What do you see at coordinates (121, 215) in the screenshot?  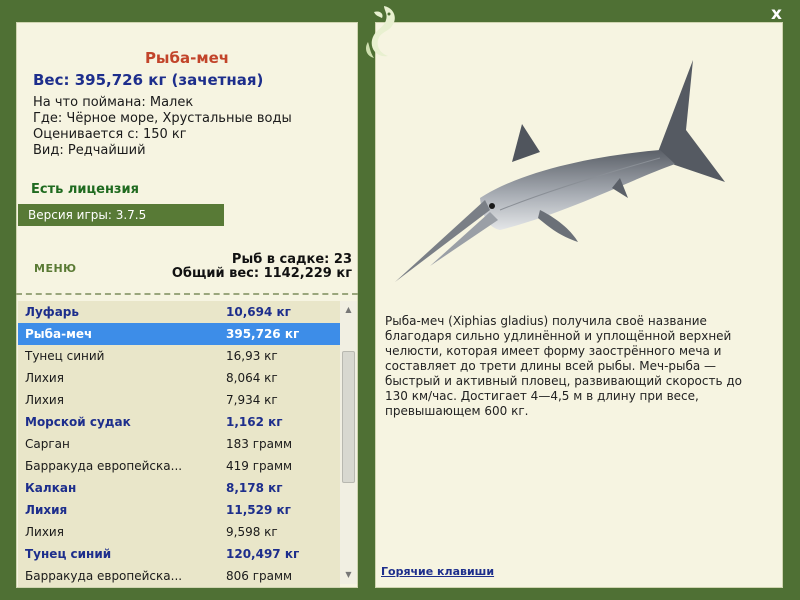 I see `version-bar: Версия игры: 3.7.5` at bounding box center [121, 215].